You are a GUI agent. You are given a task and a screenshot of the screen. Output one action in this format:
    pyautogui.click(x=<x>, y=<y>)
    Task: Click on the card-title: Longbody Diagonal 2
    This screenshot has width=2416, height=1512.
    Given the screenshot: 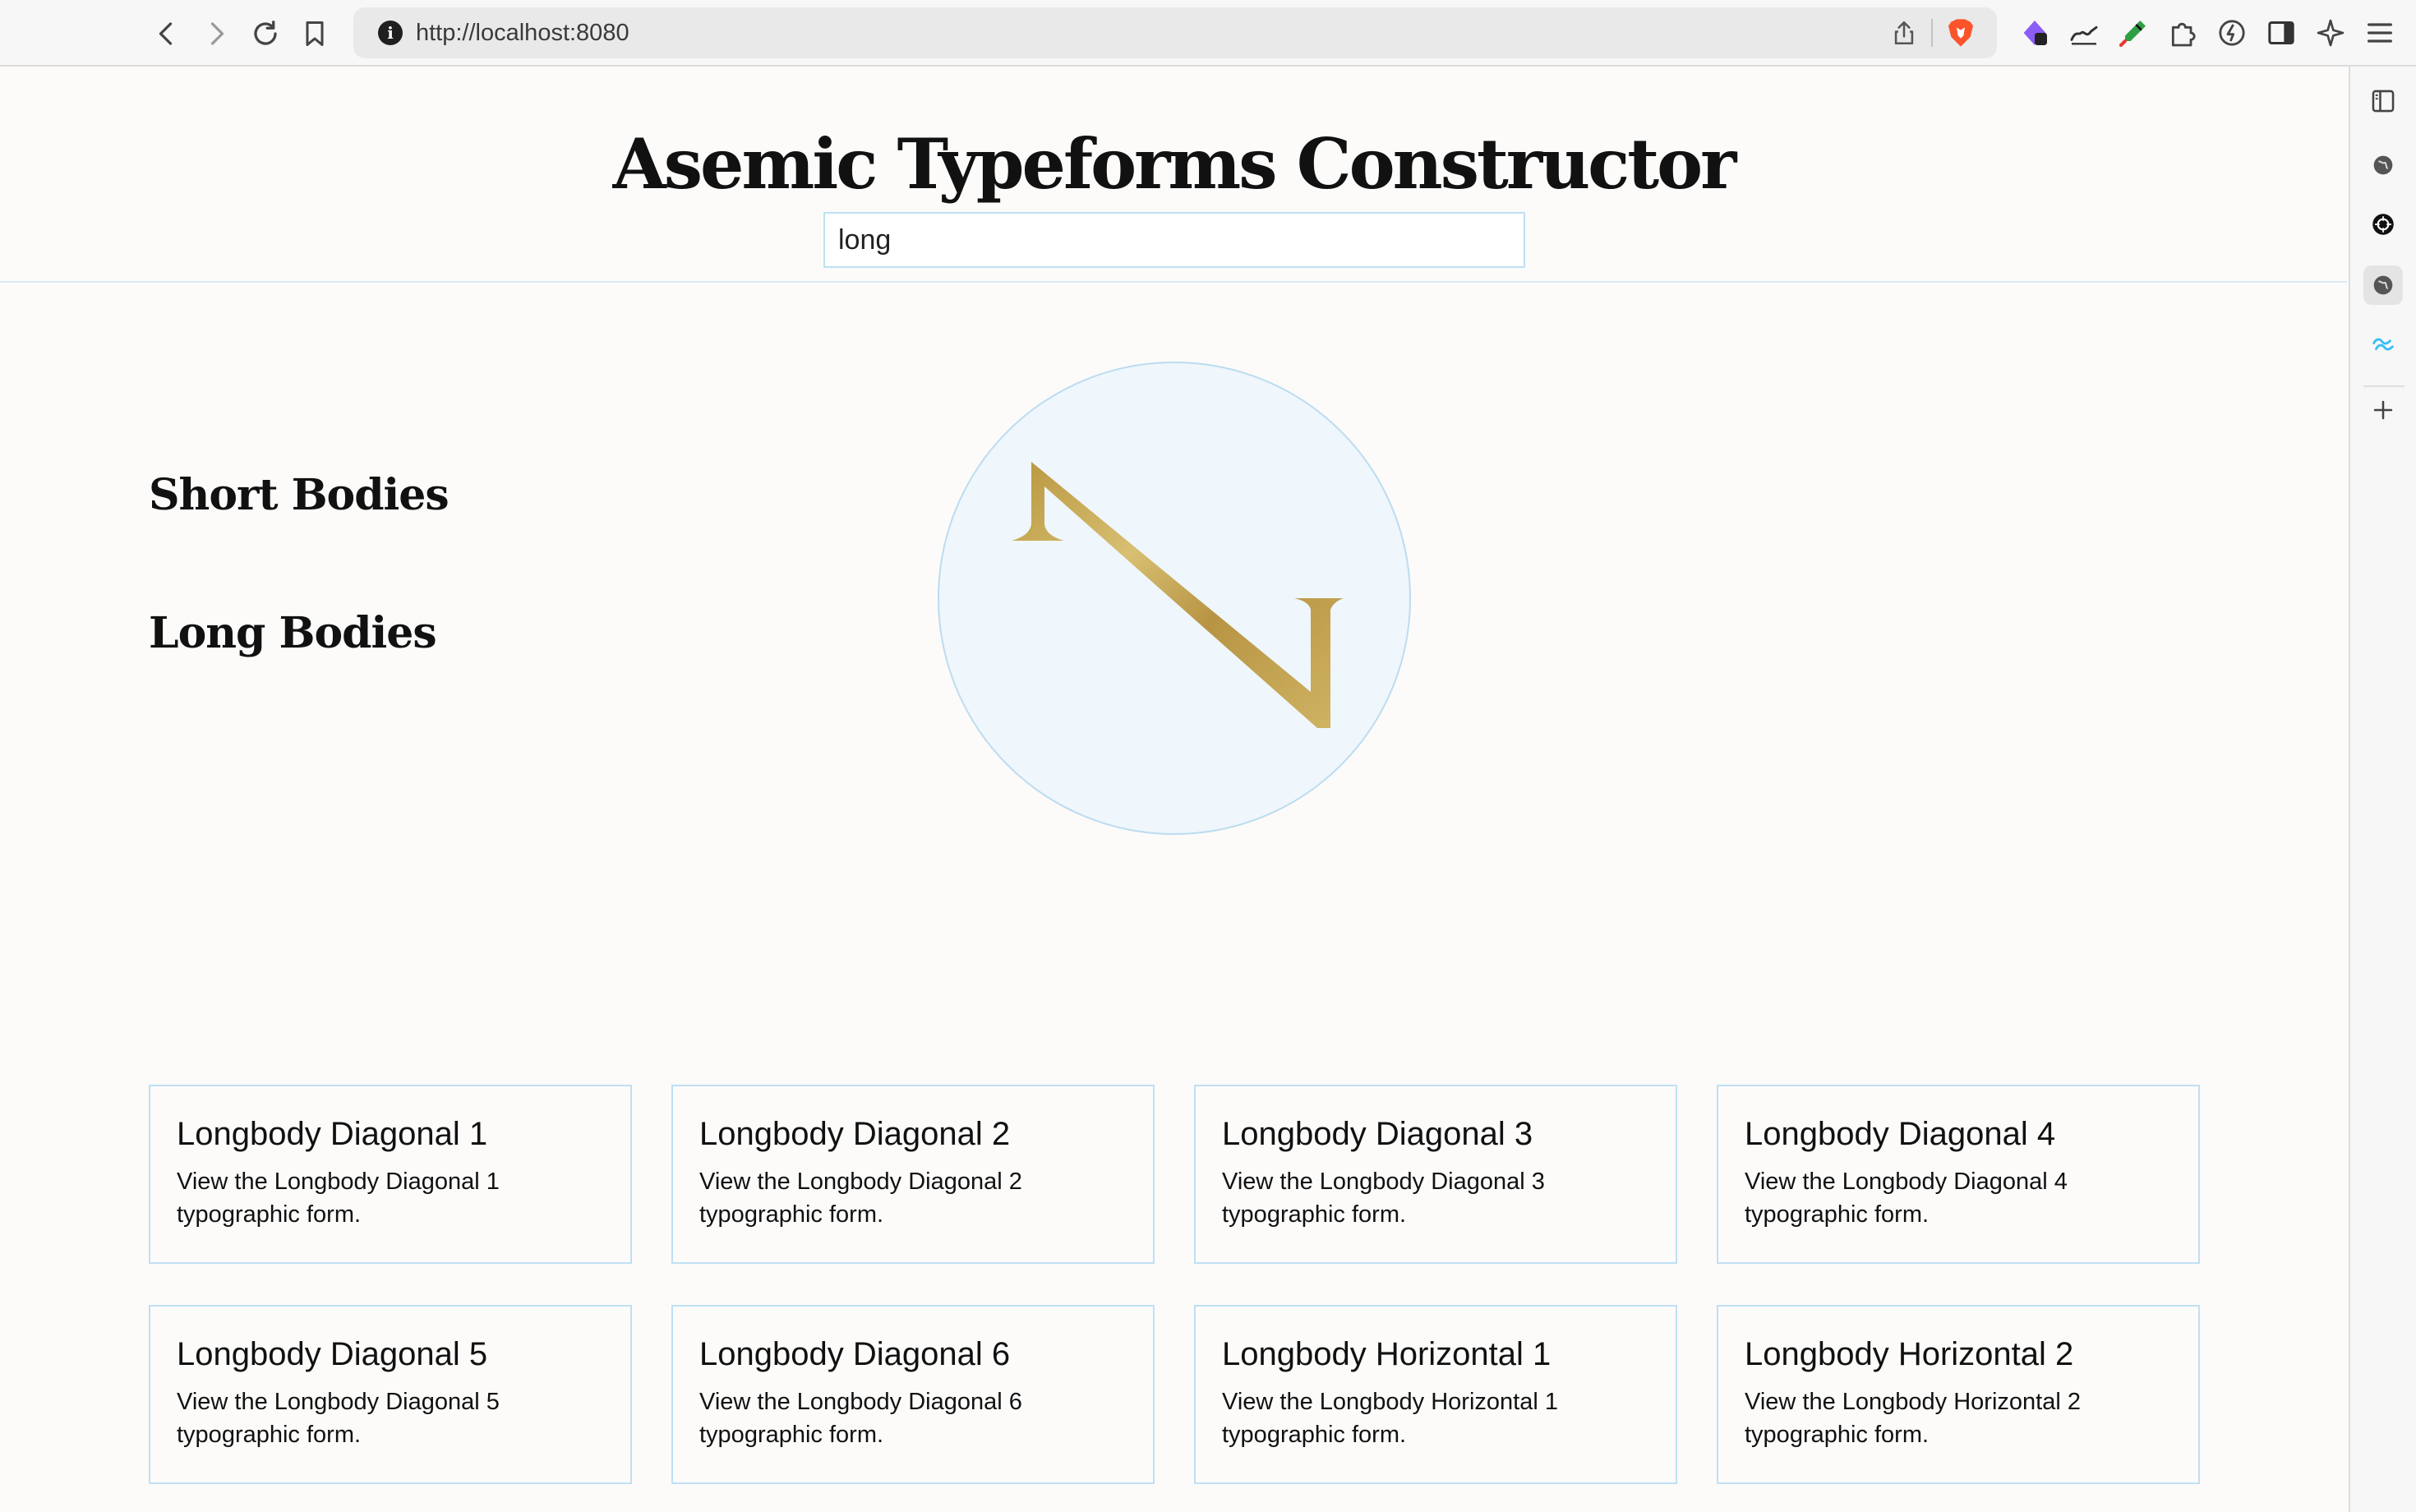 What is the action you would take?
    pyautogui.click(x=855, y=1134)
    